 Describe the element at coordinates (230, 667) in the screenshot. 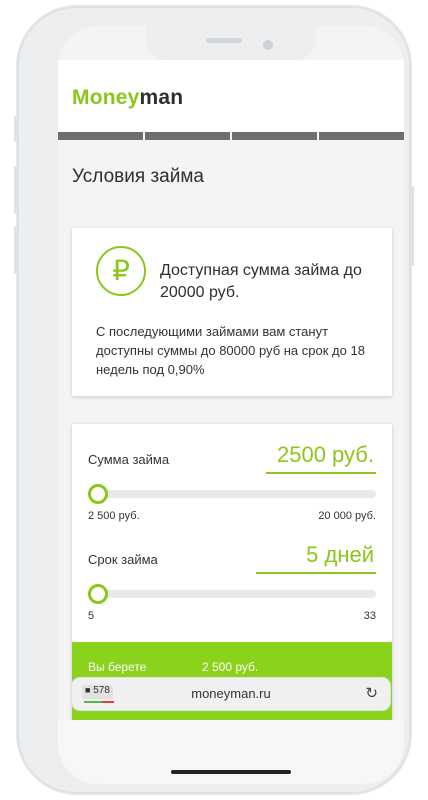

I see `summary-value: 2 500 руб.` at that location.